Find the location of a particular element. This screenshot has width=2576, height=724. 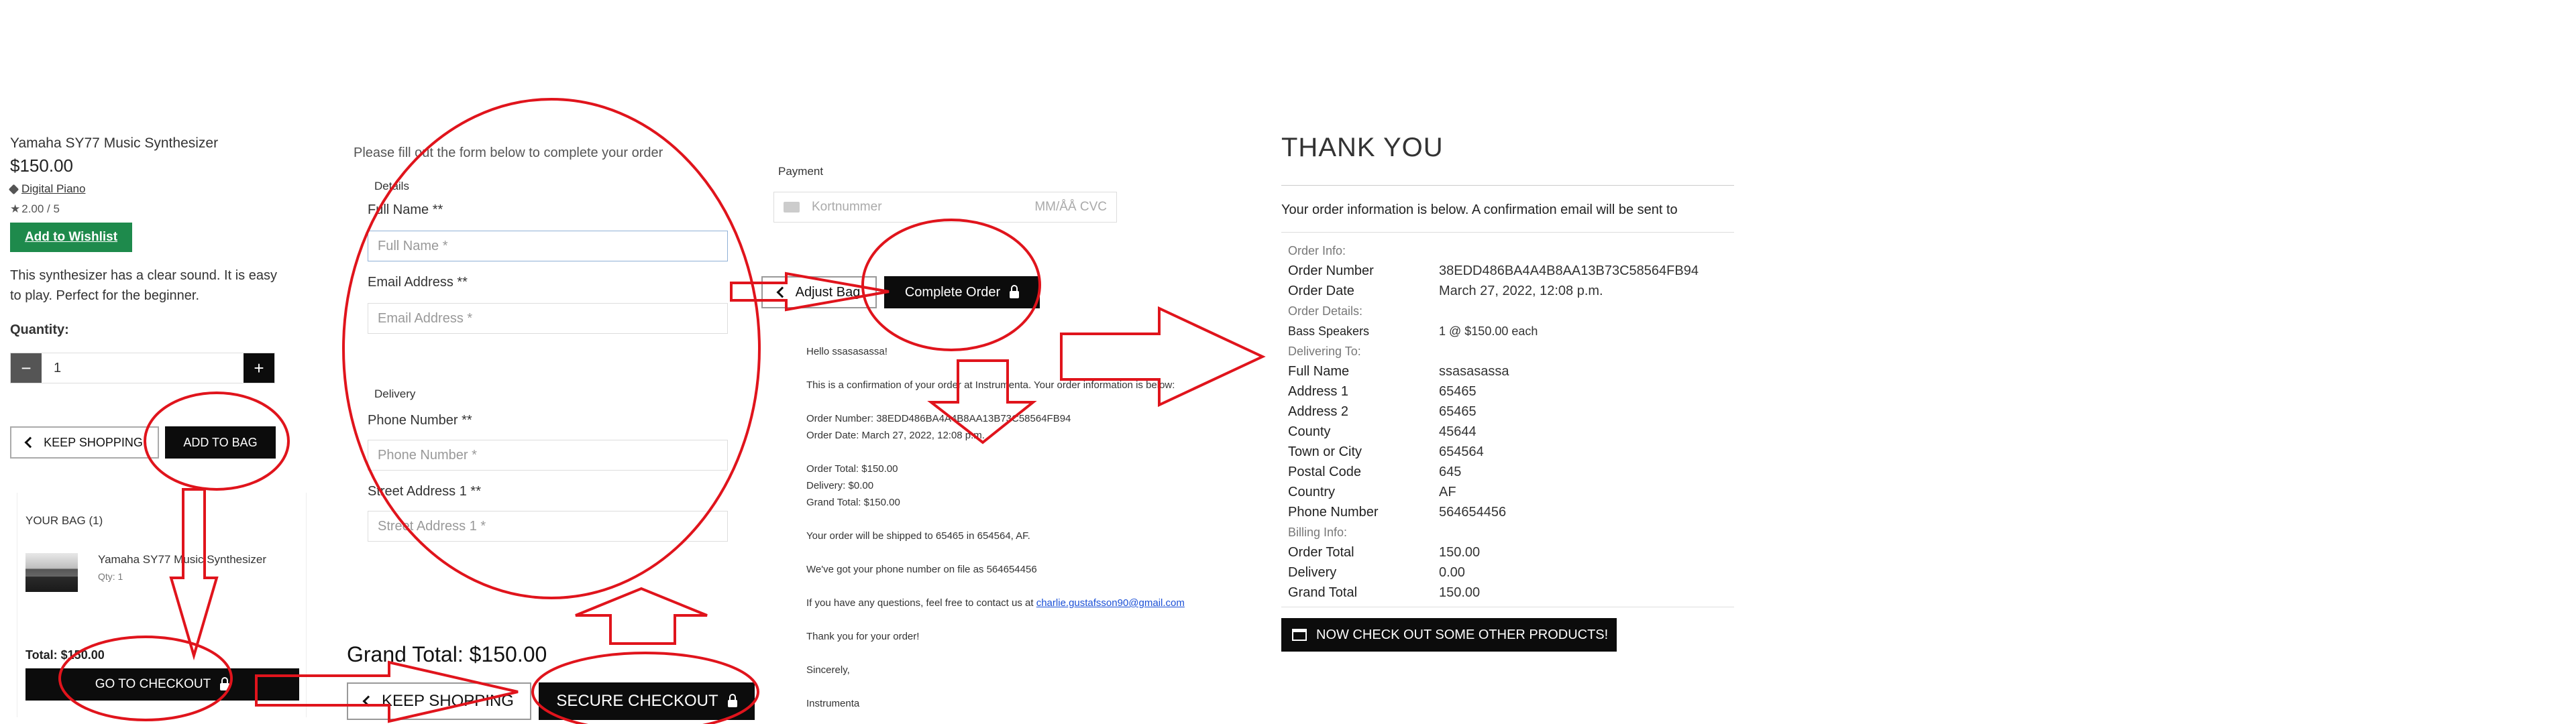

order-number-value: 38EDD486BA4A4B8AA13B73C58564FB94 is located at coordinates (1569, 270).